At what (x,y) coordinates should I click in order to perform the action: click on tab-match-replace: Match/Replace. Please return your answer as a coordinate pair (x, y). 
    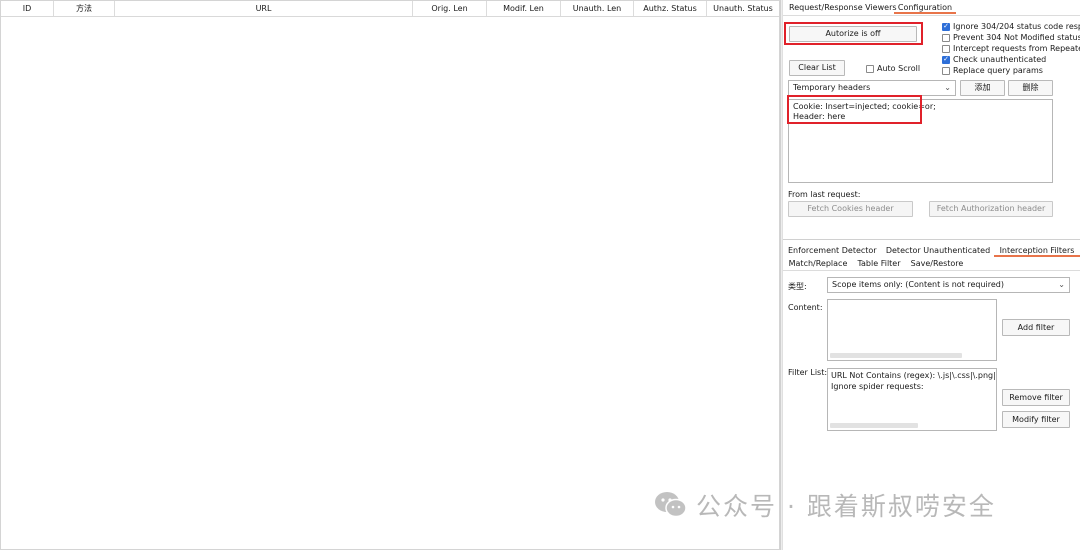
    Looking at the image, I should click on (818, 263).